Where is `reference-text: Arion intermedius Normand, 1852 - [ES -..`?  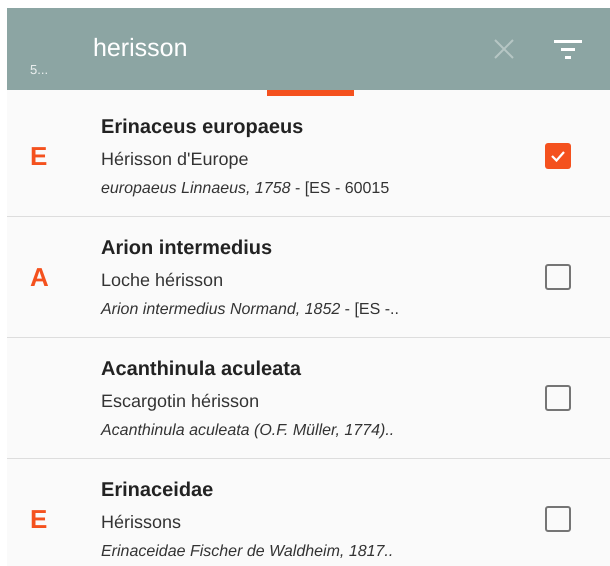
reference-text: Arion intermedius Normand, 1852 - [ES -.. is located at coordinates (250, 310).